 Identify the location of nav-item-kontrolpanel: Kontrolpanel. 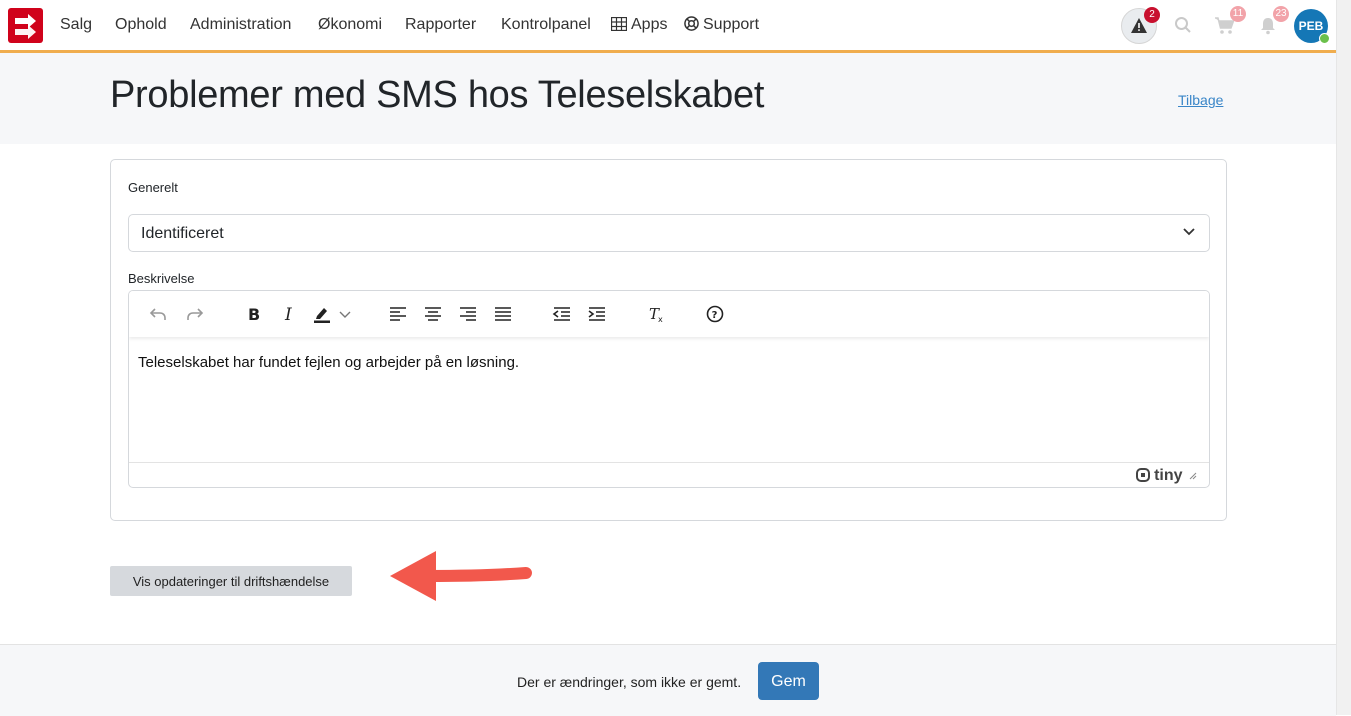
(546, 25).